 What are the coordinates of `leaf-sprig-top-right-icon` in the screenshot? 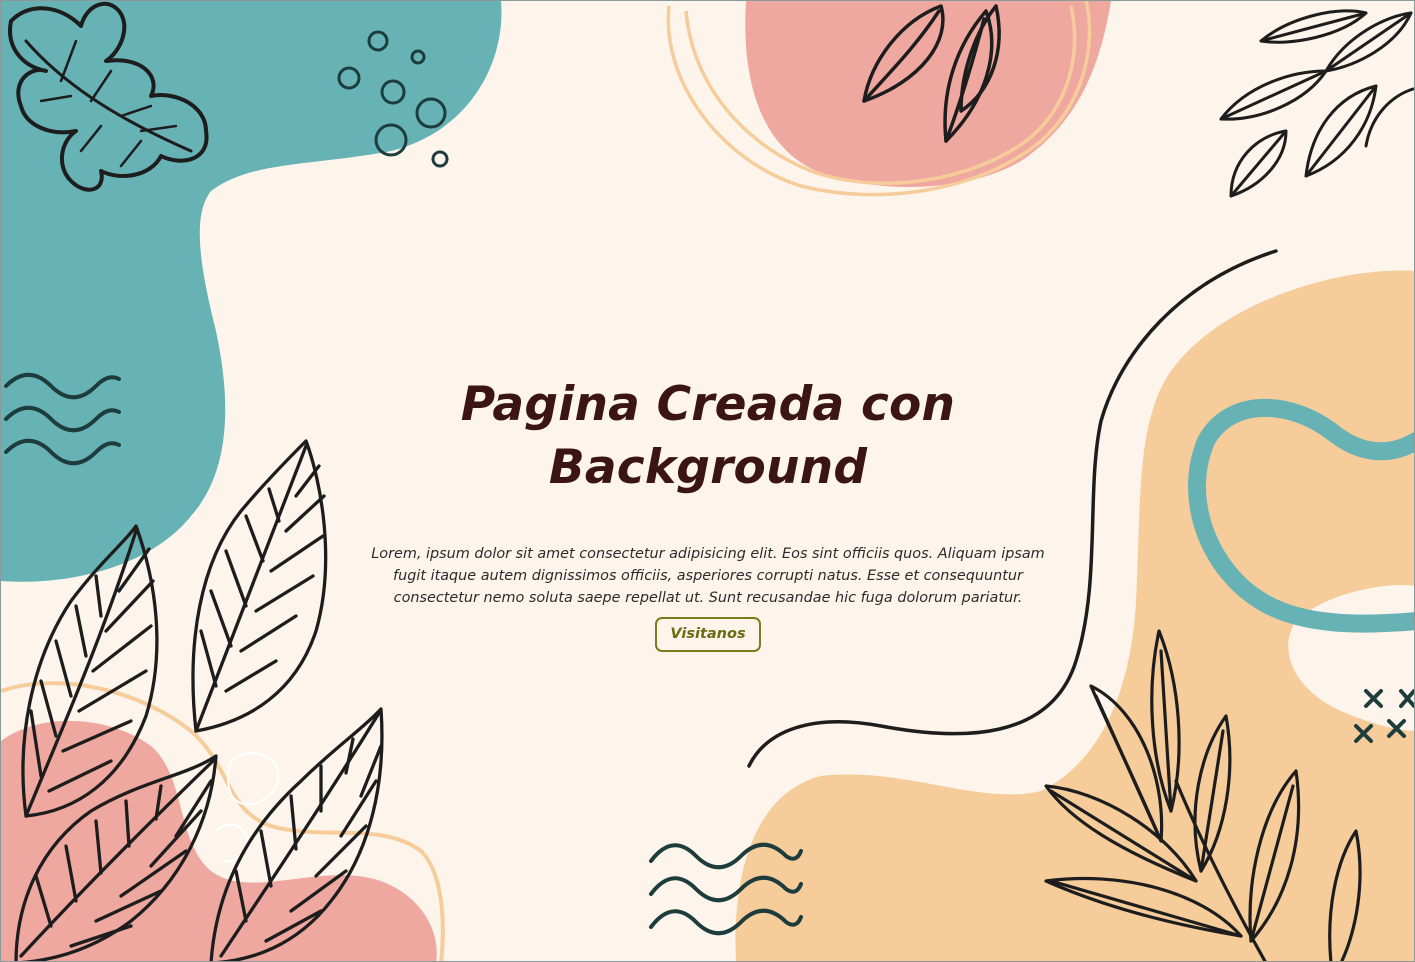 It's located at (1316, 103).